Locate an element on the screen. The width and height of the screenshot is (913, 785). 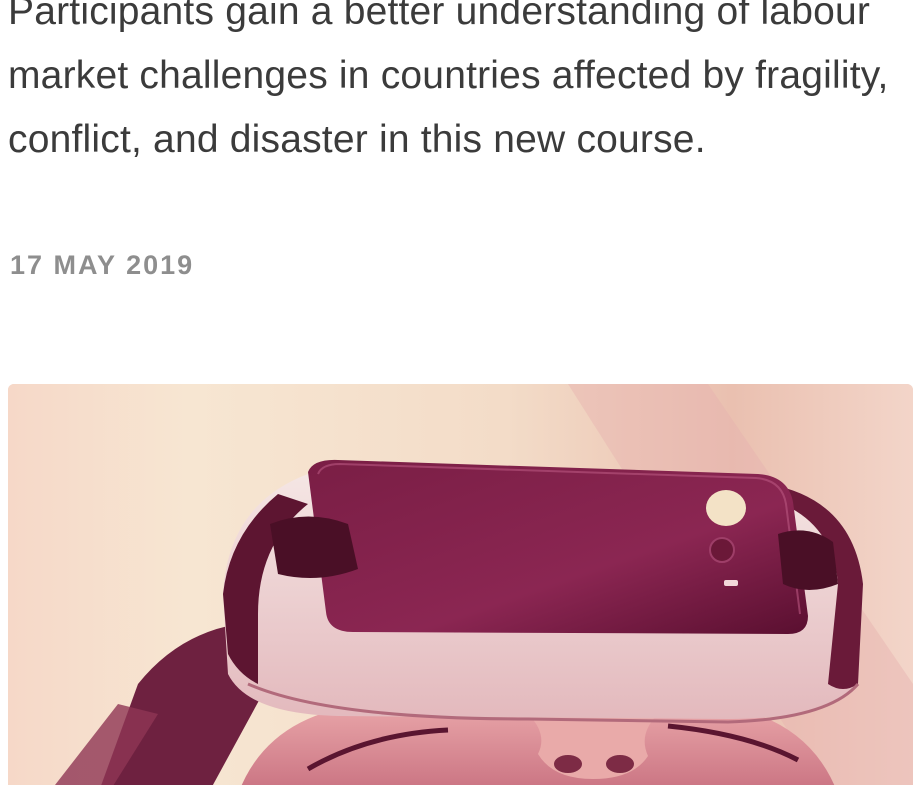
article-date: 17 MAY 2019 is located at coordinates (102, 265).